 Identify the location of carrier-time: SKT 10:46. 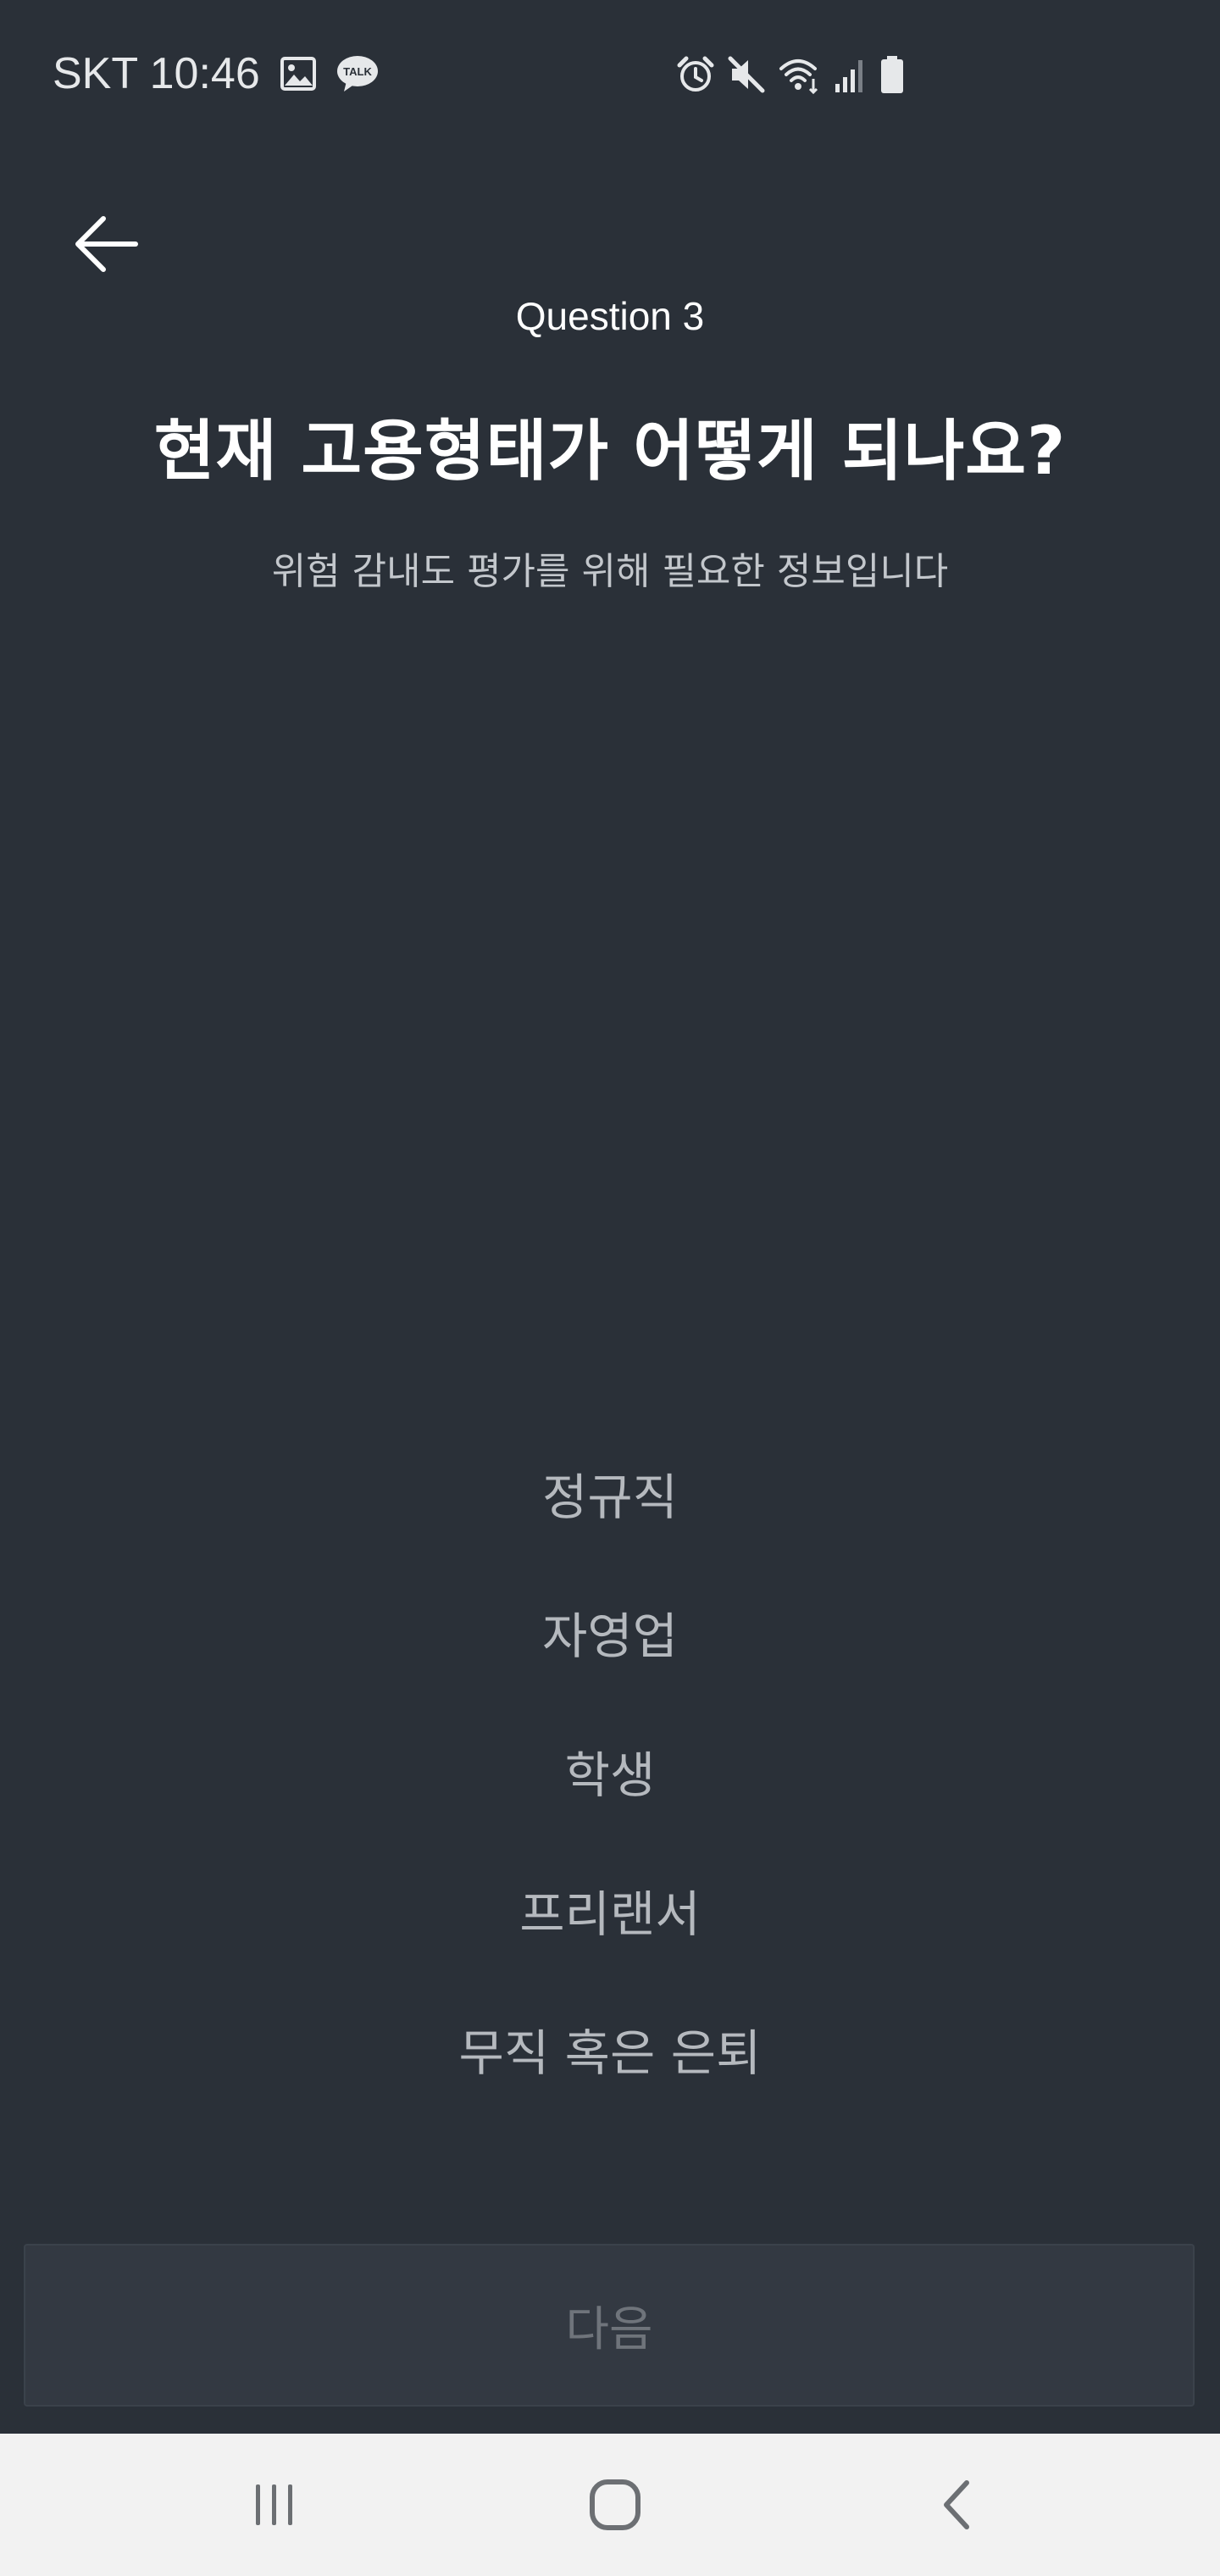
(156, 73).